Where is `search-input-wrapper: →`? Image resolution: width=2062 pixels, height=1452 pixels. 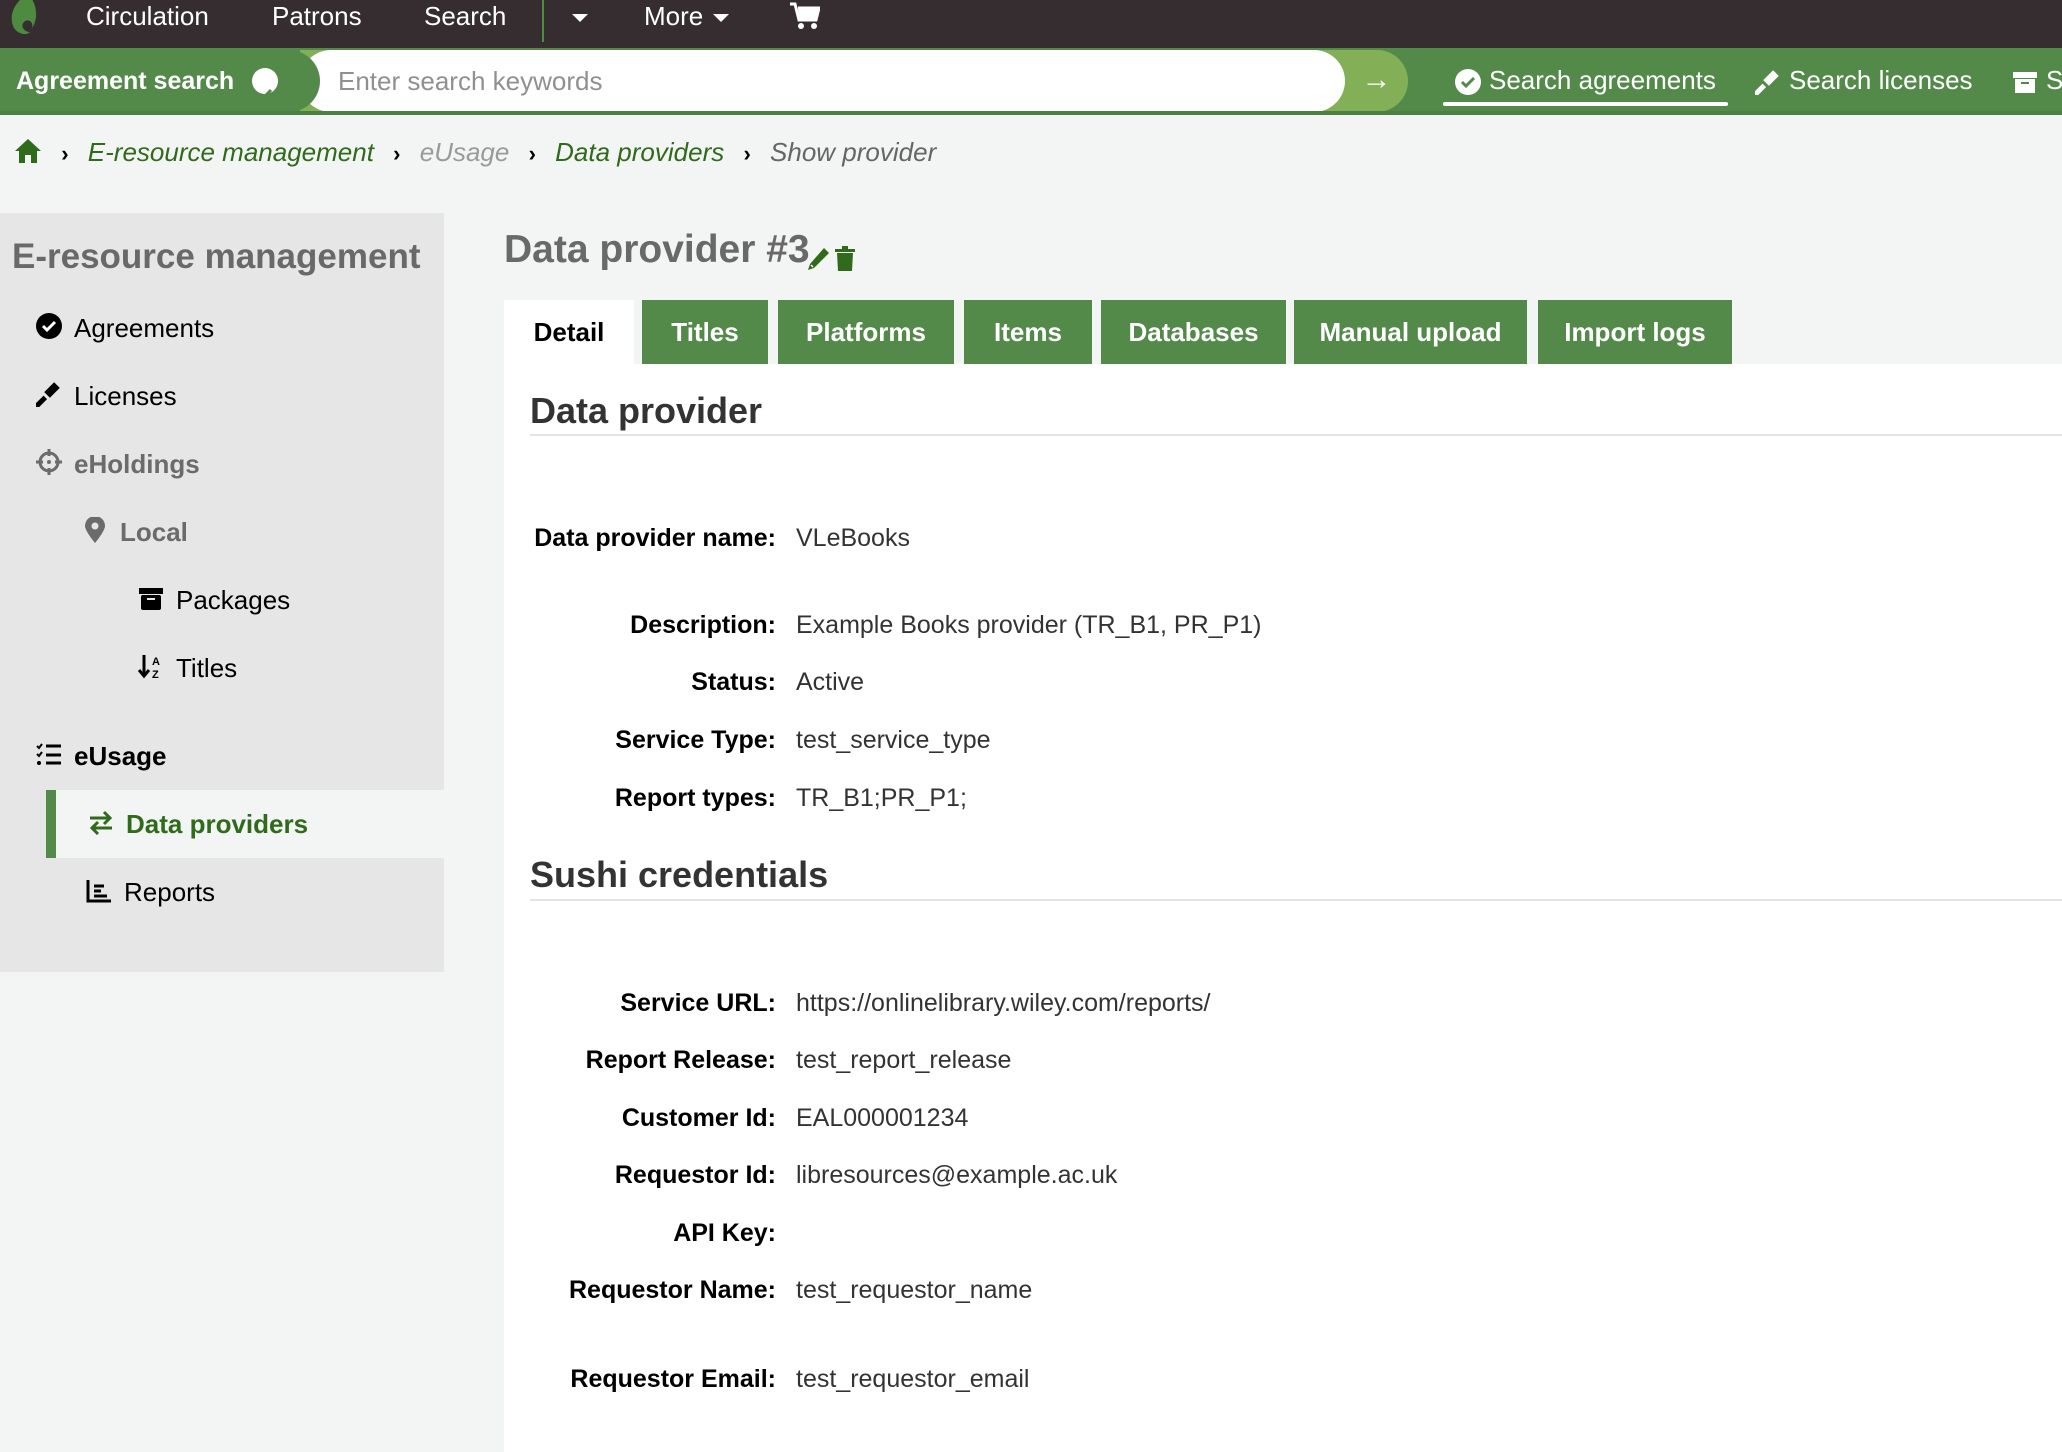 search-input-wrapper: → is located at coordinates (854, 81).